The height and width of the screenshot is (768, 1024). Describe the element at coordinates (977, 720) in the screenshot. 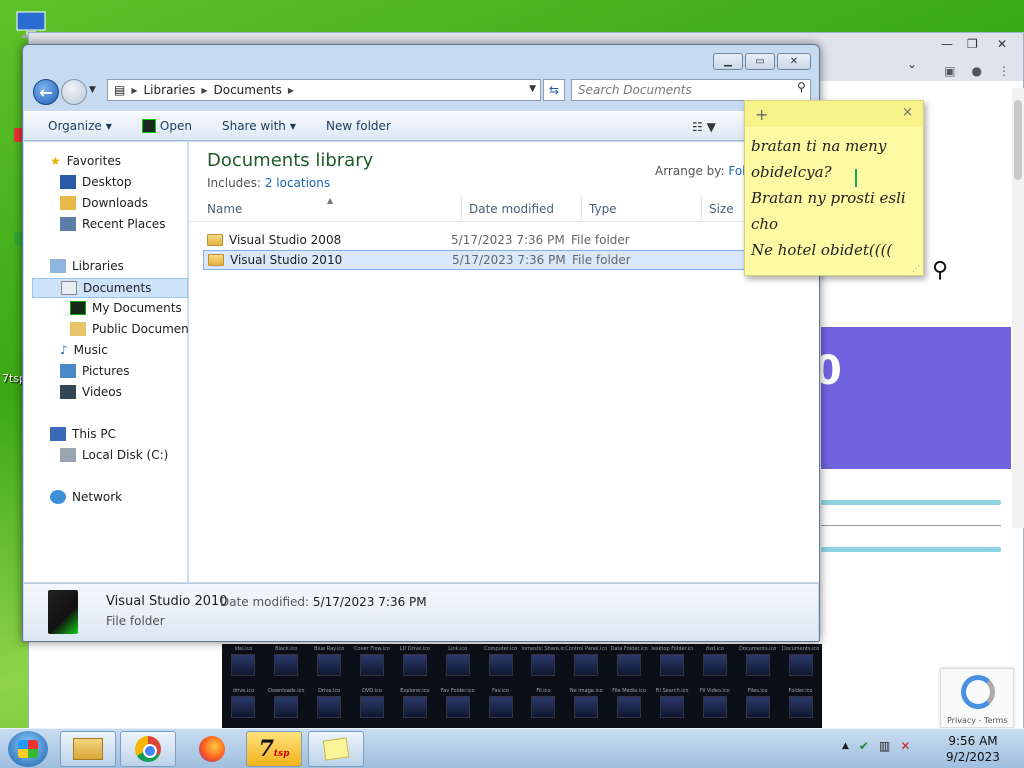

I see `recaptcha-links: Privacy - Terms` at that location.